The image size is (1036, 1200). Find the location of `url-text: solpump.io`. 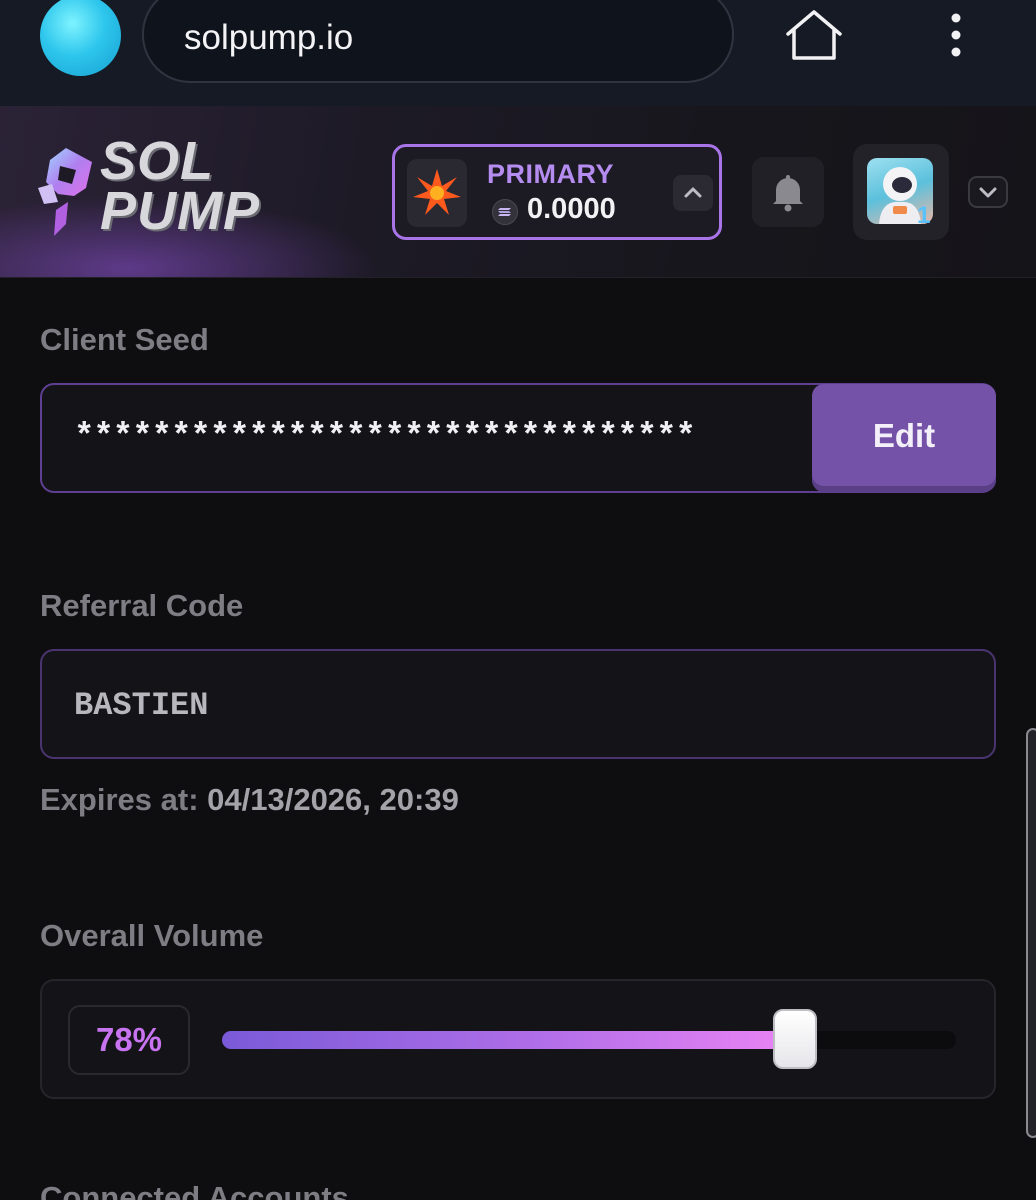

url-text: solpump.io is located at coordinates (269, 37).